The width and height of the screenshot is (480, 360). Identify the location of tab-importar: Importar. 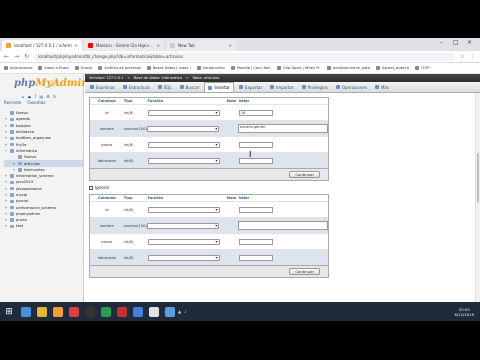
(281, 87).